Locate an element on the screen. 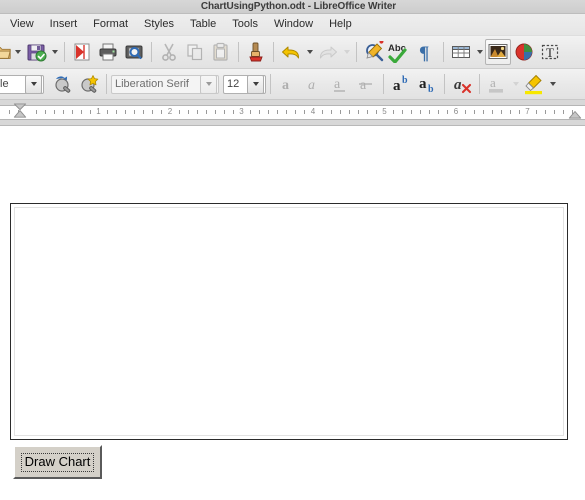  font-color-button: a is located at coordinates (497, 84).